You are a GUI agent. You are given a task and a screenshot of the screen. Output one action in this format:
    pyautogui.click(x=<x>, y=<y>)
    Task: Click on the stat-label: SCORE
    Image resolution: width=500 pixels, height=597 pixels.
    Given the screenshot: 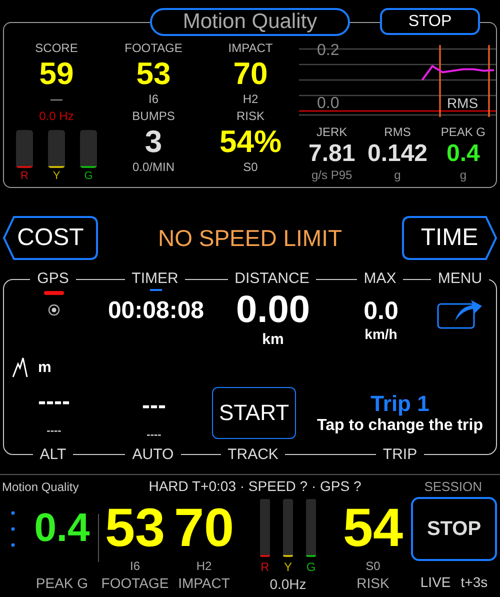 What is the action you would take?
    pyautogui.click(x=56, y=48)
    